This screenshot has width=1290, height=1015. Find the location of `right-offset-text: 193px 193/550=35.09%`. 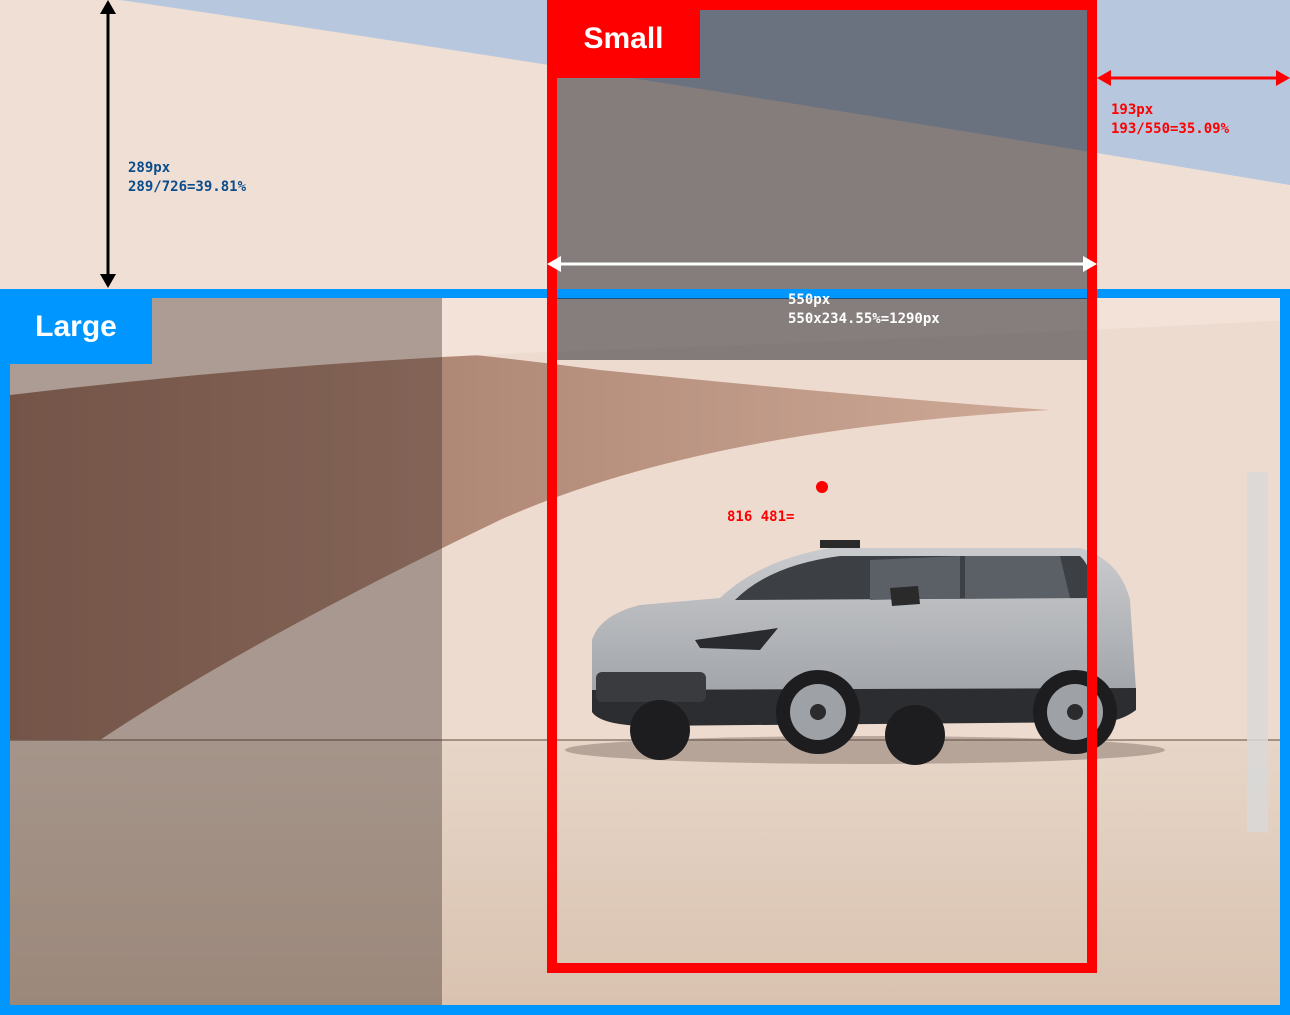

right-offset-text: 193px 193/550=35.09% is located at coordinates (1170, 119).